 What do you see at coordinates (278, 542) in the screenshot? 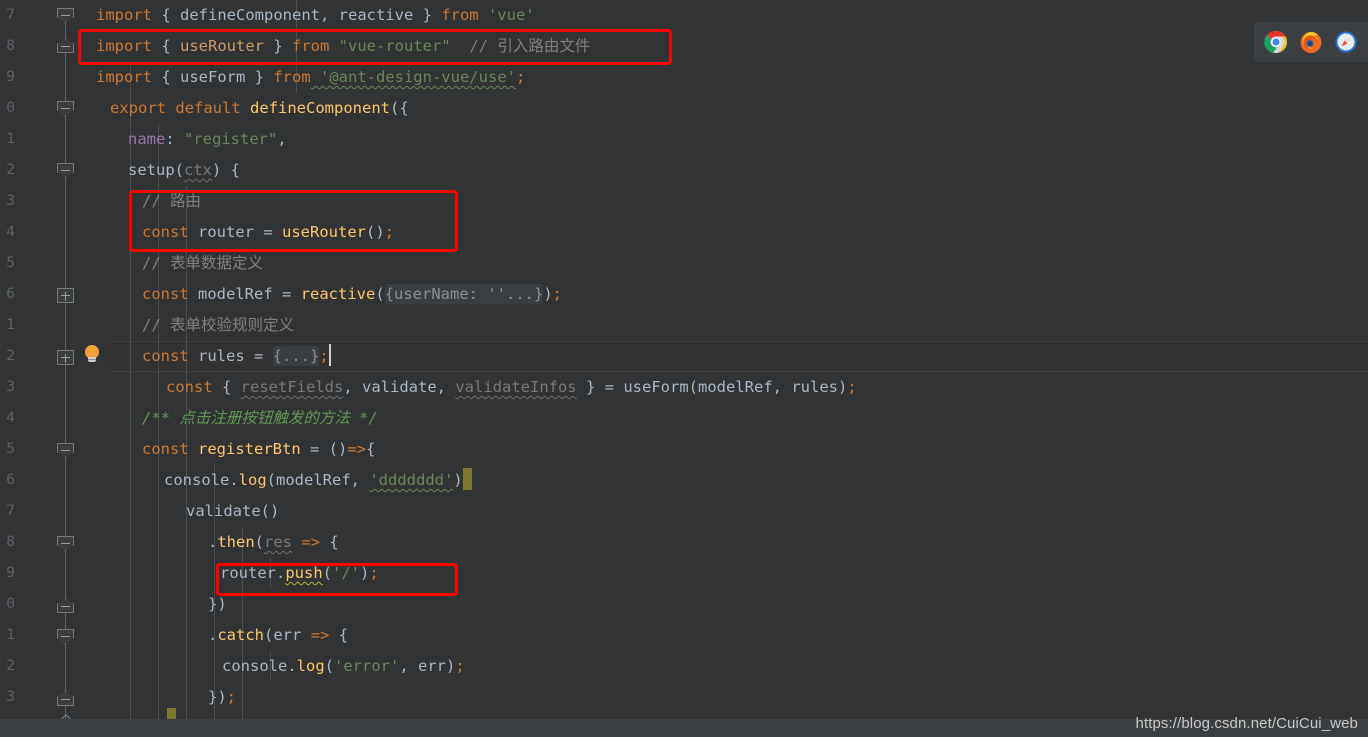
I see `code-token: res` at bounding box center [278, 542].